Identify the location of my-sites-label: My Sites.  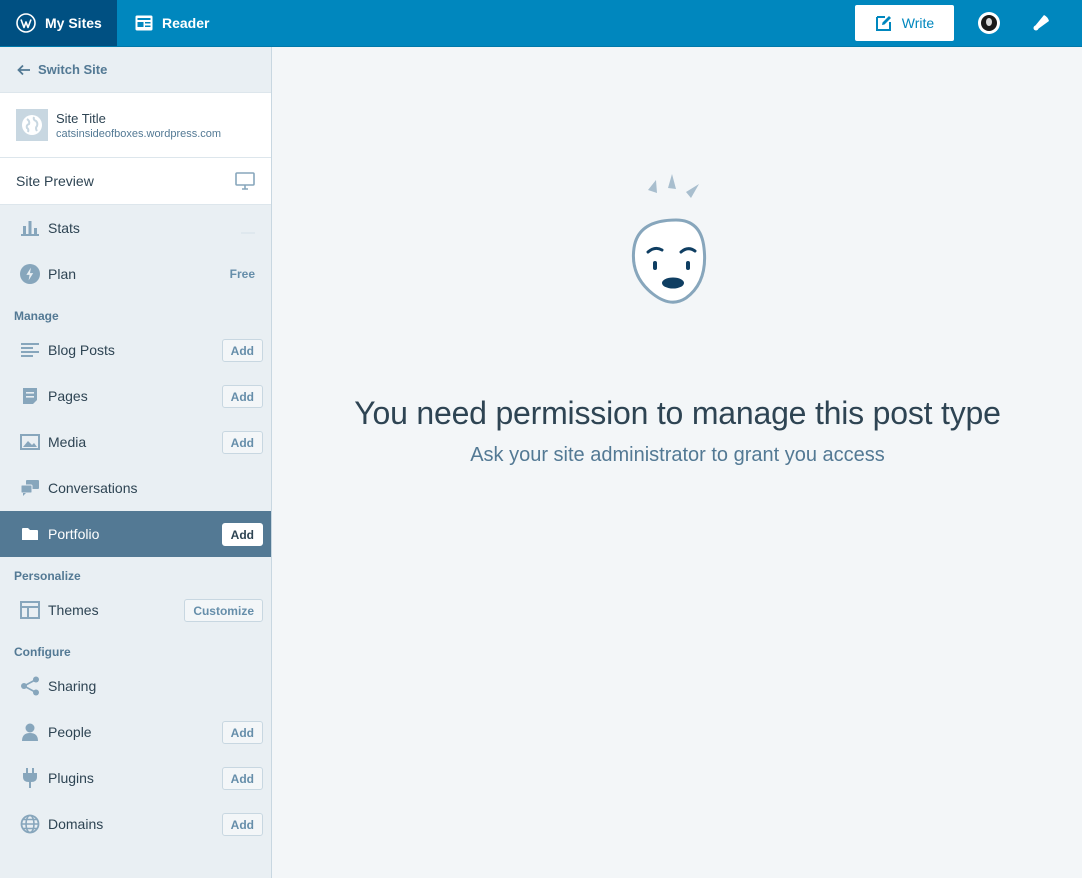
(73, 23).